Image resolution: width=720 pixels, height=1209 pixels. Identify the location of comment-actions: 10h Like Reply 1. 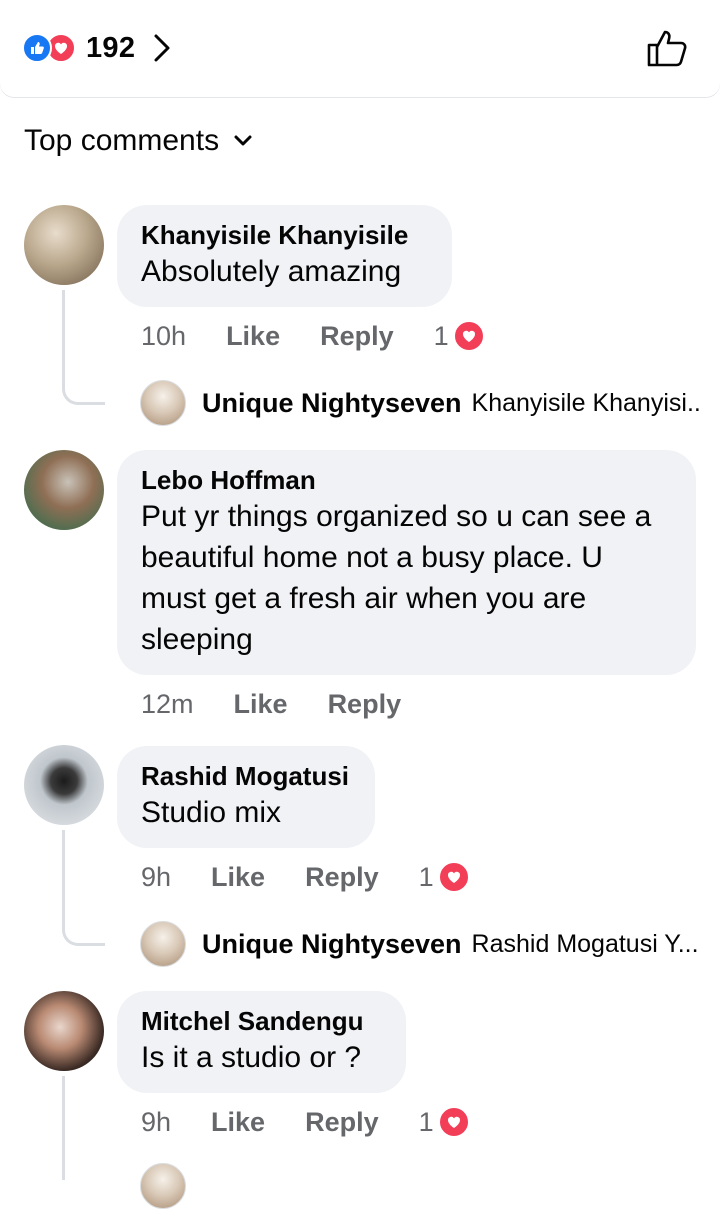
(313, 336).